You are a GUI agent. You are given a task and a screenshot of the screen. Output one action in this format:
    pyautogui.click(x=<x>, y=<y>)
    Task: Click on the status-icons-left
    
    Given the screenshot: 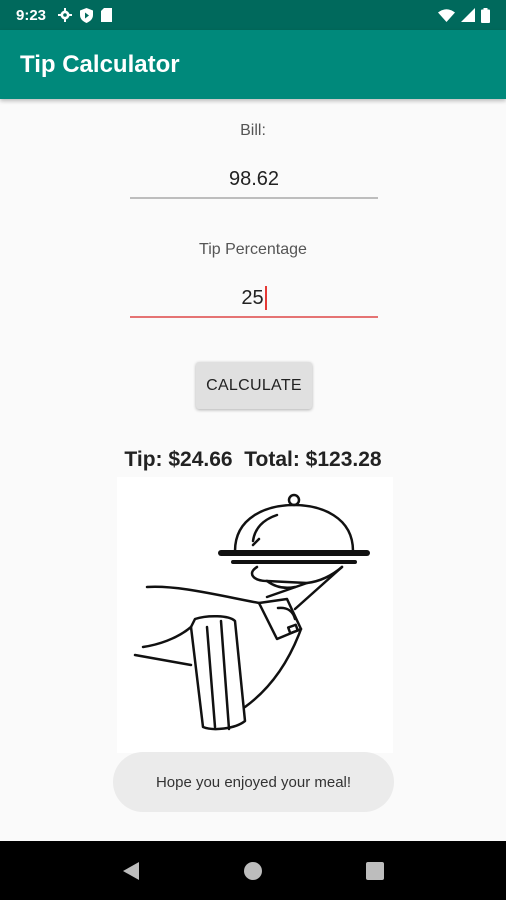 What is the action you would take?
    pyautogui.click(x=85, y=15)
    